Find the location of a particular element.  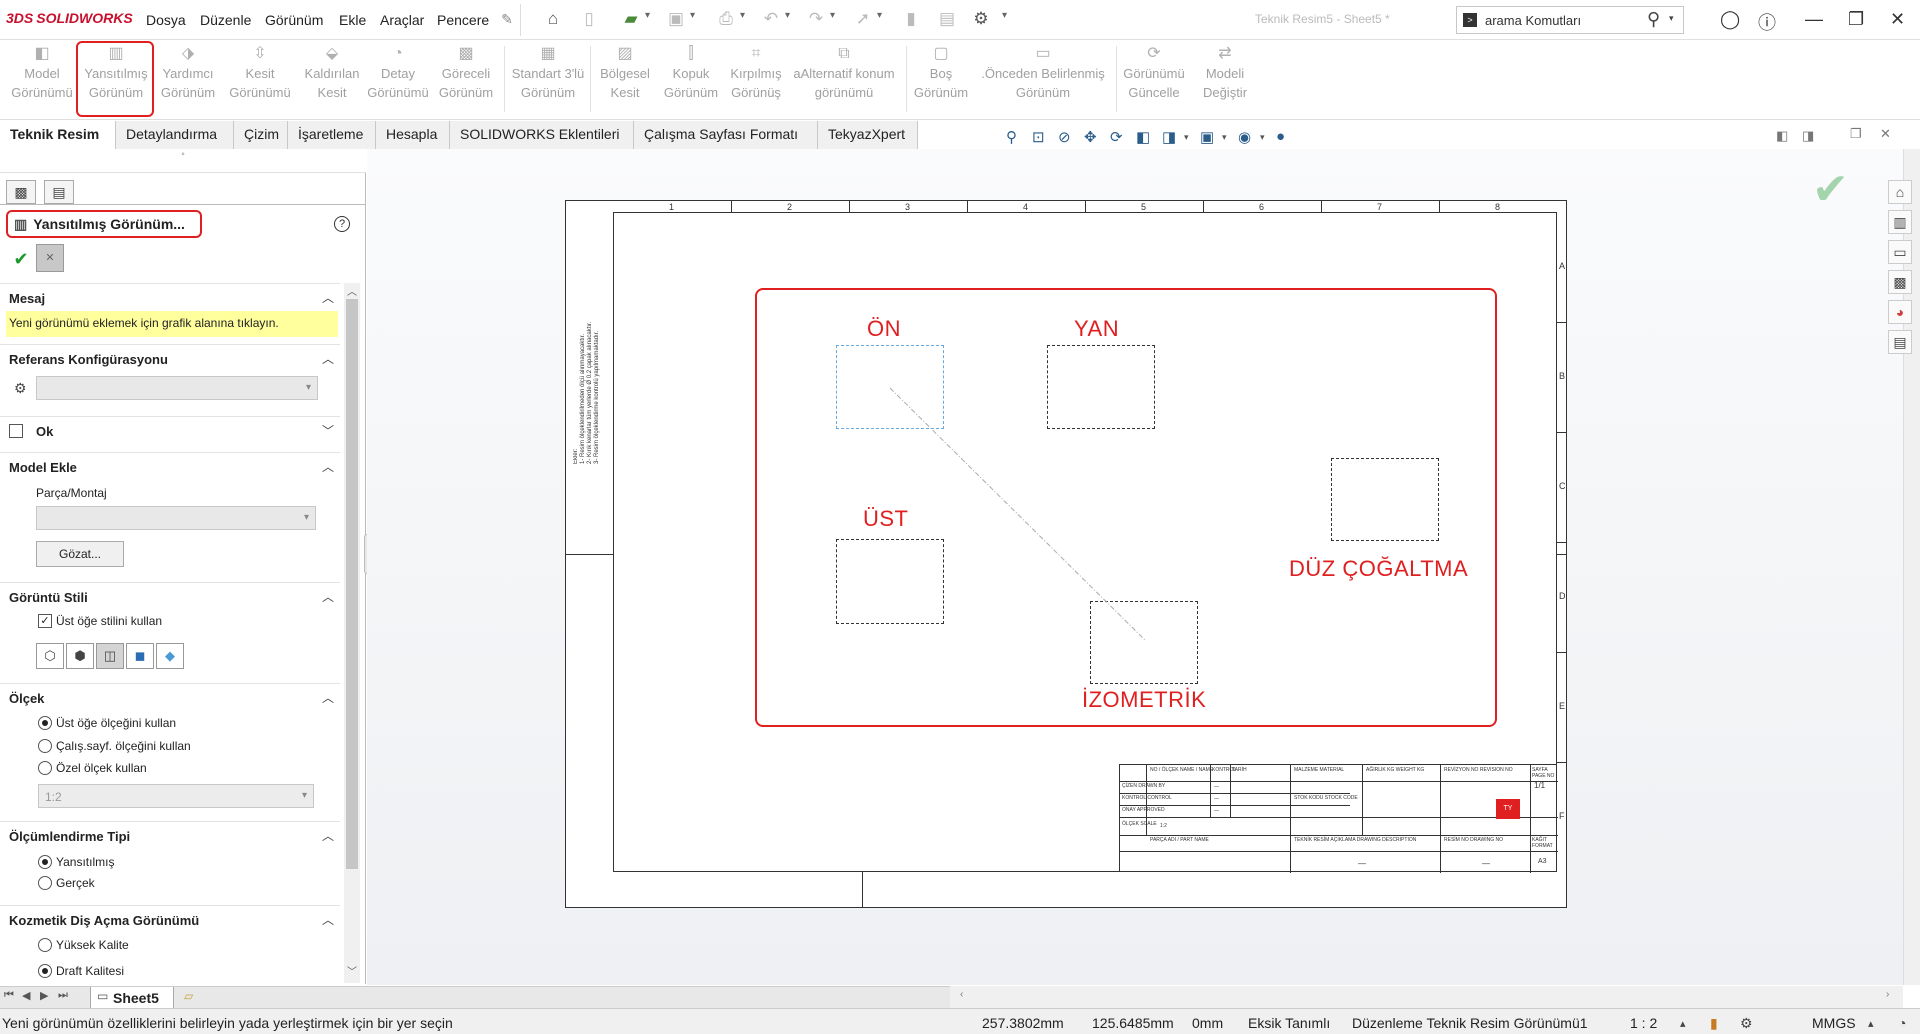

scale-sheet-radio is located at coordinates (45, 746).